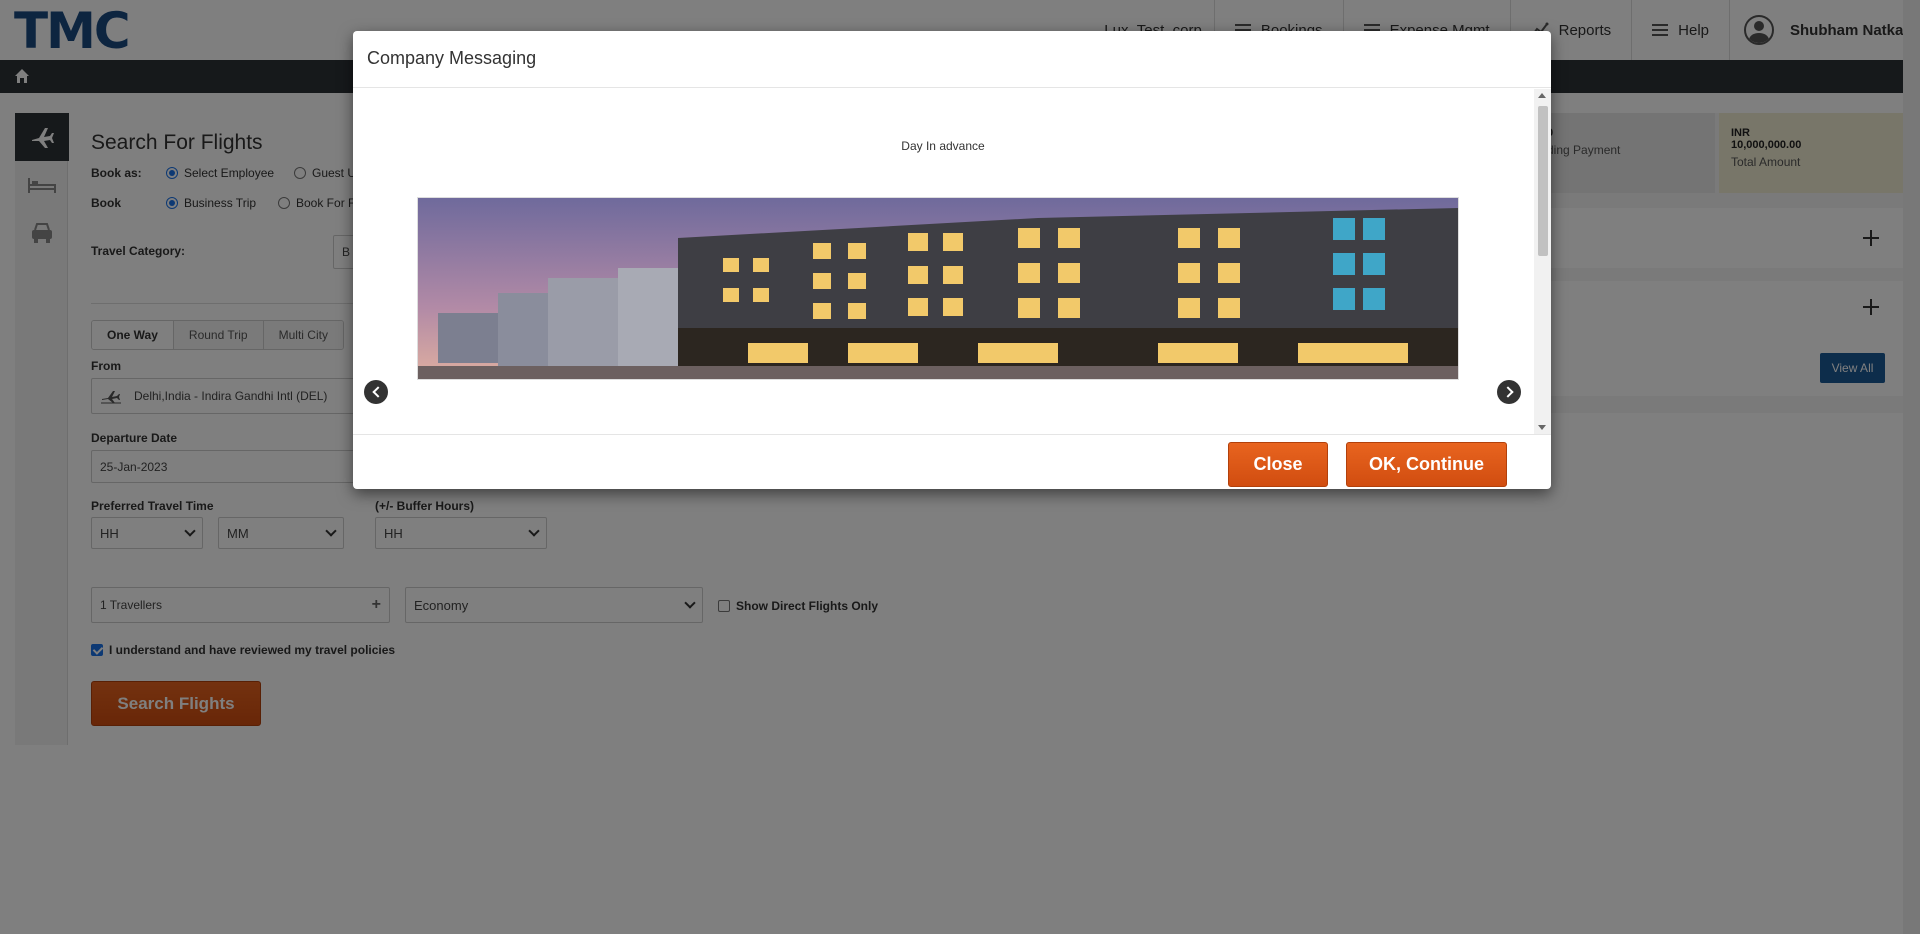 The height and width of the screenshot is (934, 1920). Describe the element at coordinates (1543, 181) in the screenshot. I see `scroll-thumb` at that location.